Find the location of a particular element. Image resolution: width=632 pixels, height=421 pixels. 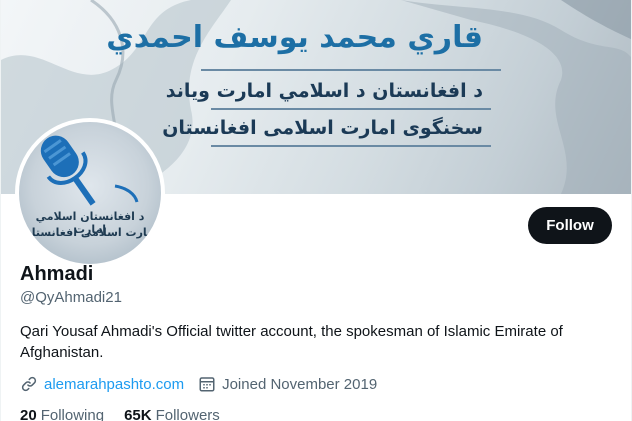

joined-date: Joined November 2019 is located at coordinates (287, 384).